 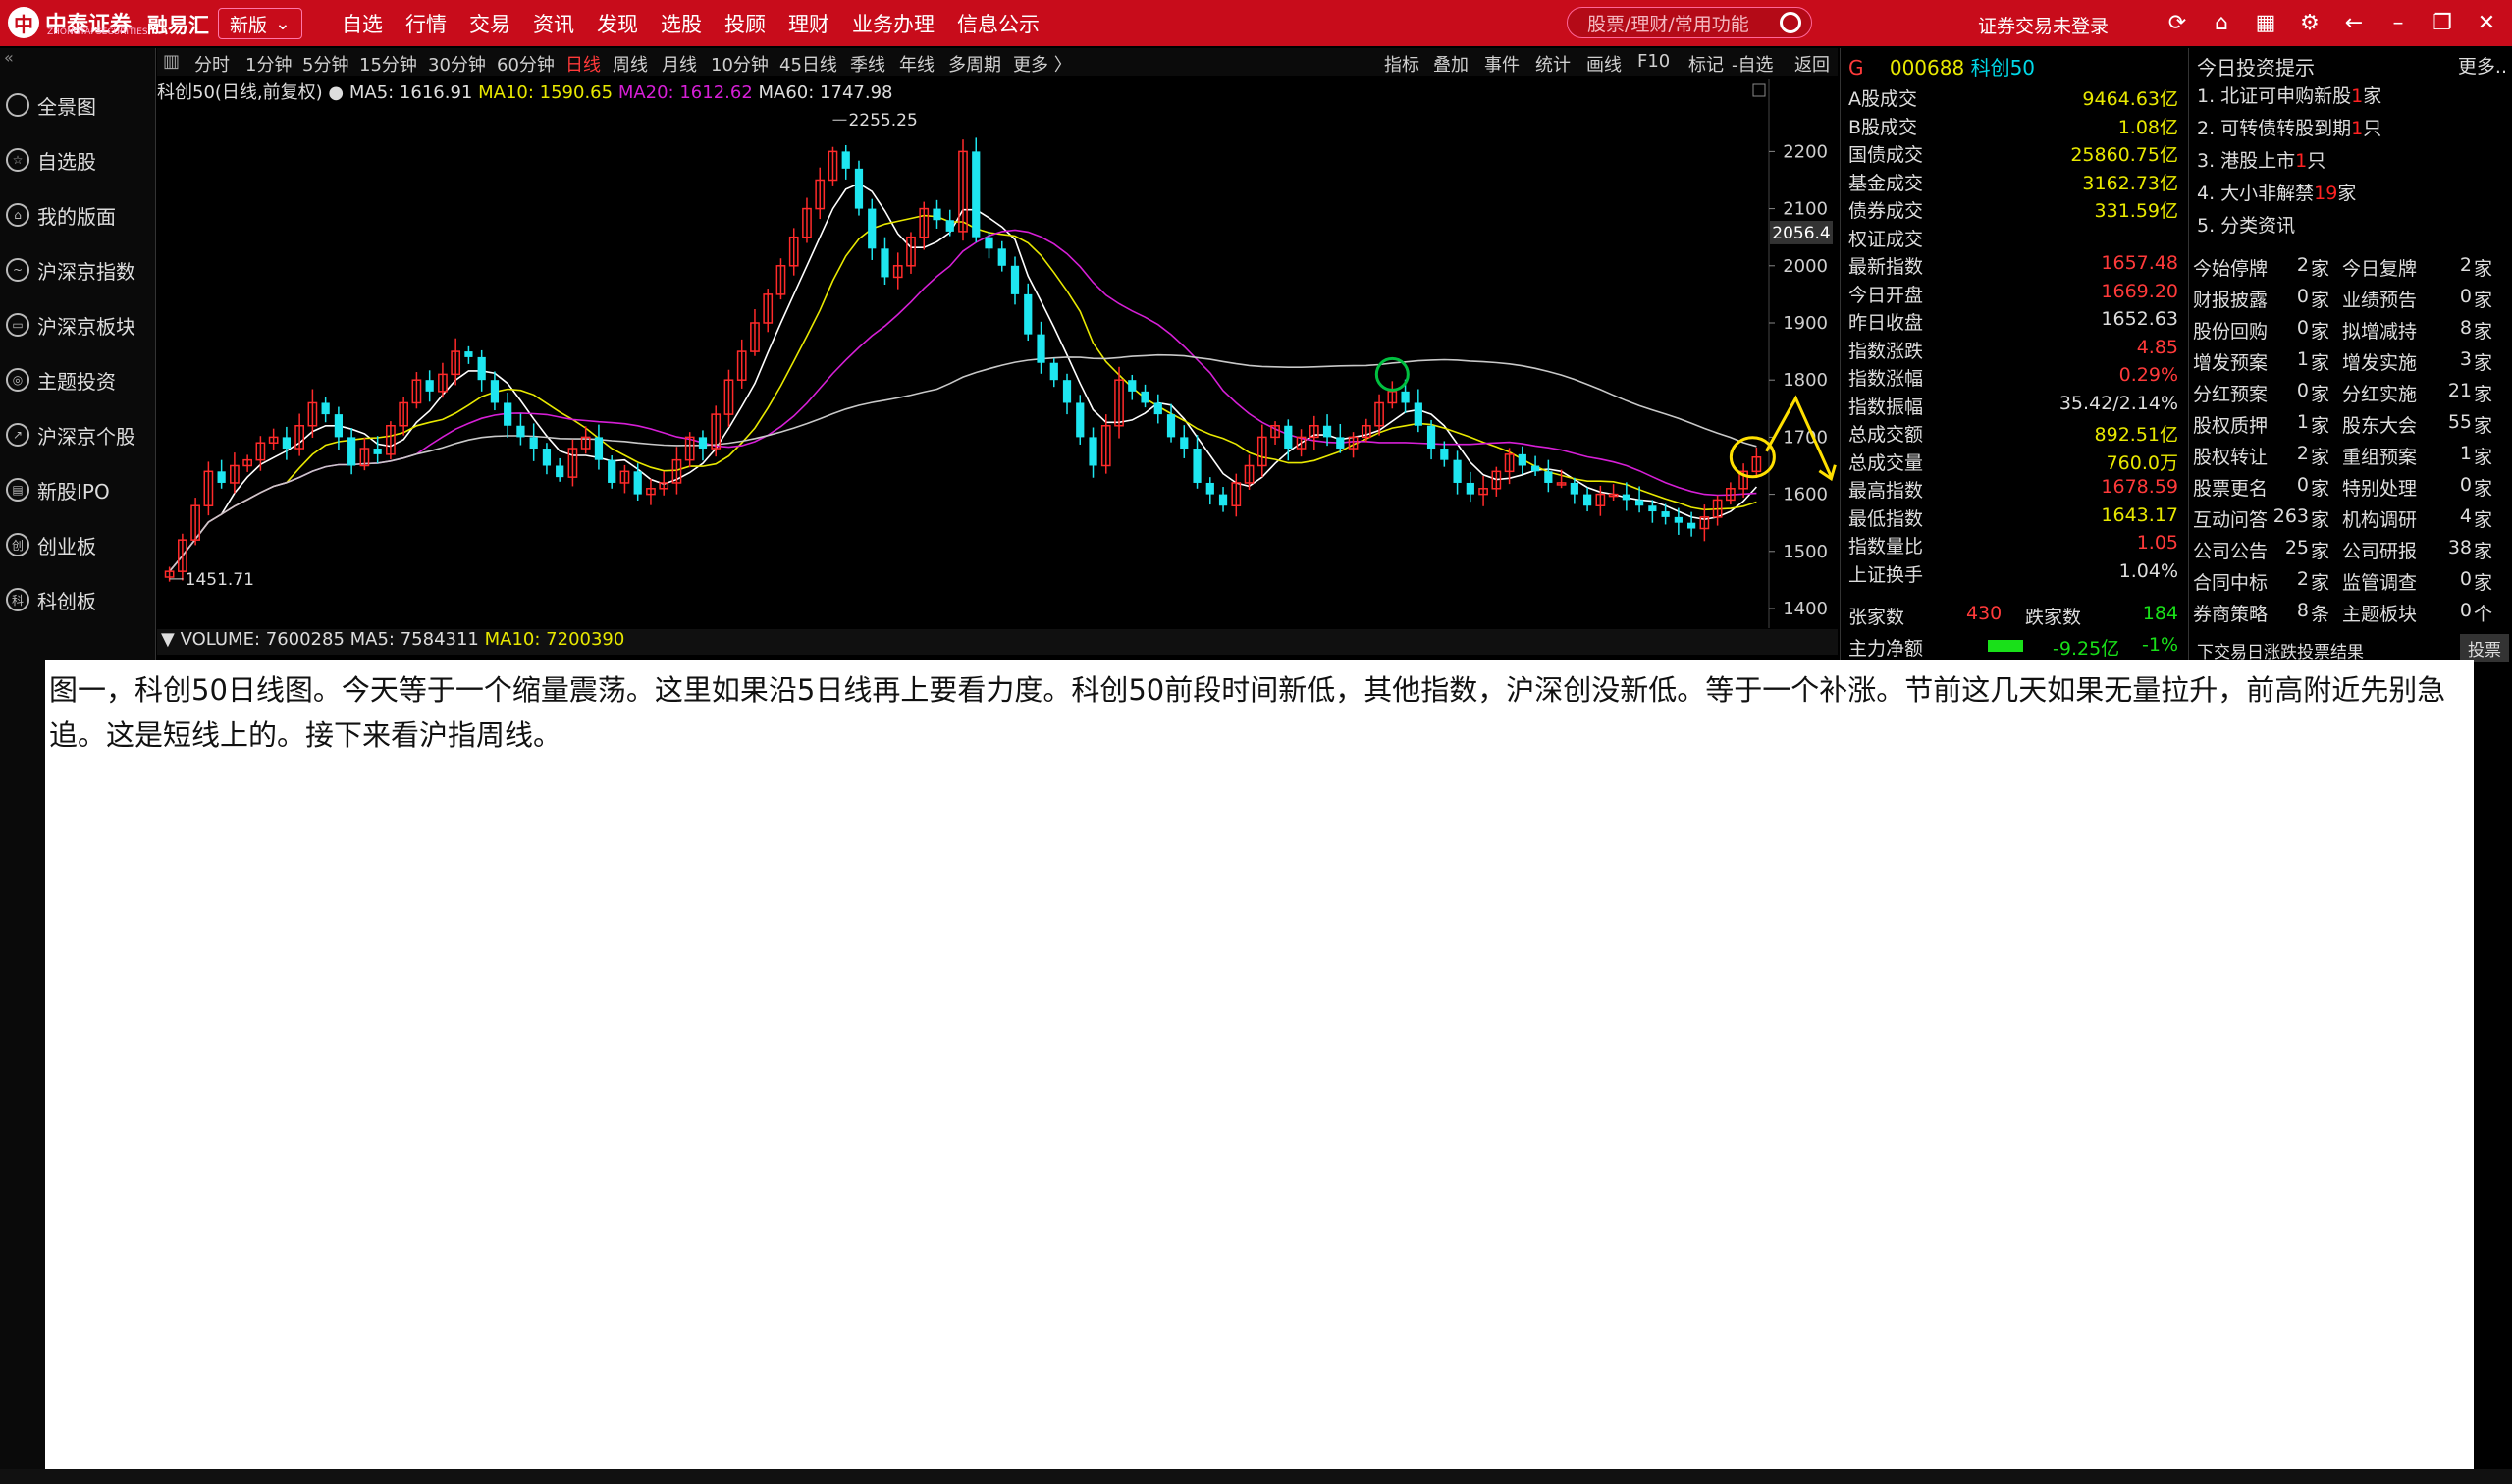 What do you see at coordinates (2442, 22) in the screenshot?
I see `restore-icon: ❐` at bounding box center [2442, 22].